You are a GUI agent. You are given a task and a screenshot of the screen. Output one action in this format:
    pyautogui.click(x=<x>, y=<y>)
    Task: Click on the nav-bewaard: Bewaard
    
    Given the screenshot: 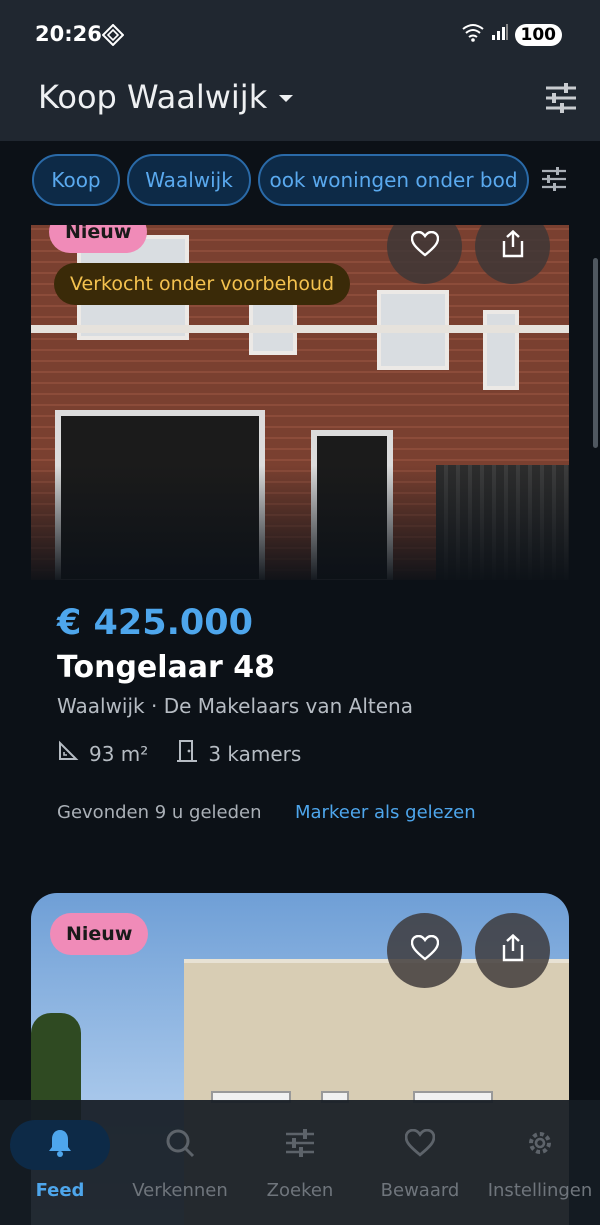 What is the action you would take?
    pyautogui.click(x=420, y=1162)
    